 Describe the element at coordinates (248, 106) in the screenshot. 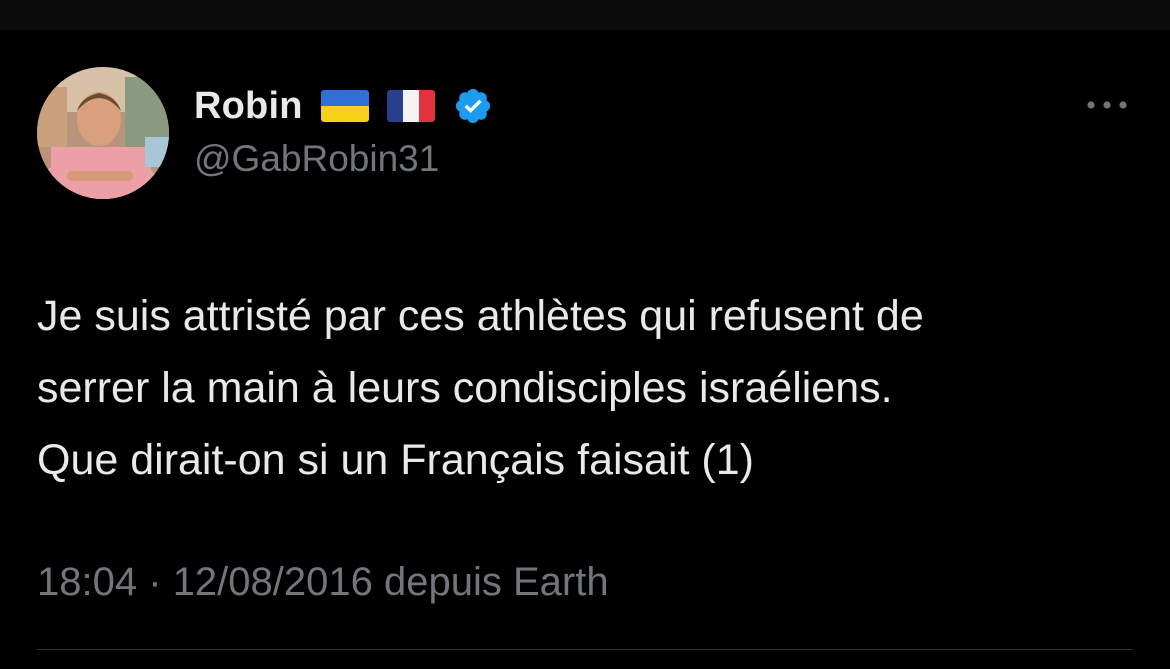

I see `display-name: Robin` at that location.